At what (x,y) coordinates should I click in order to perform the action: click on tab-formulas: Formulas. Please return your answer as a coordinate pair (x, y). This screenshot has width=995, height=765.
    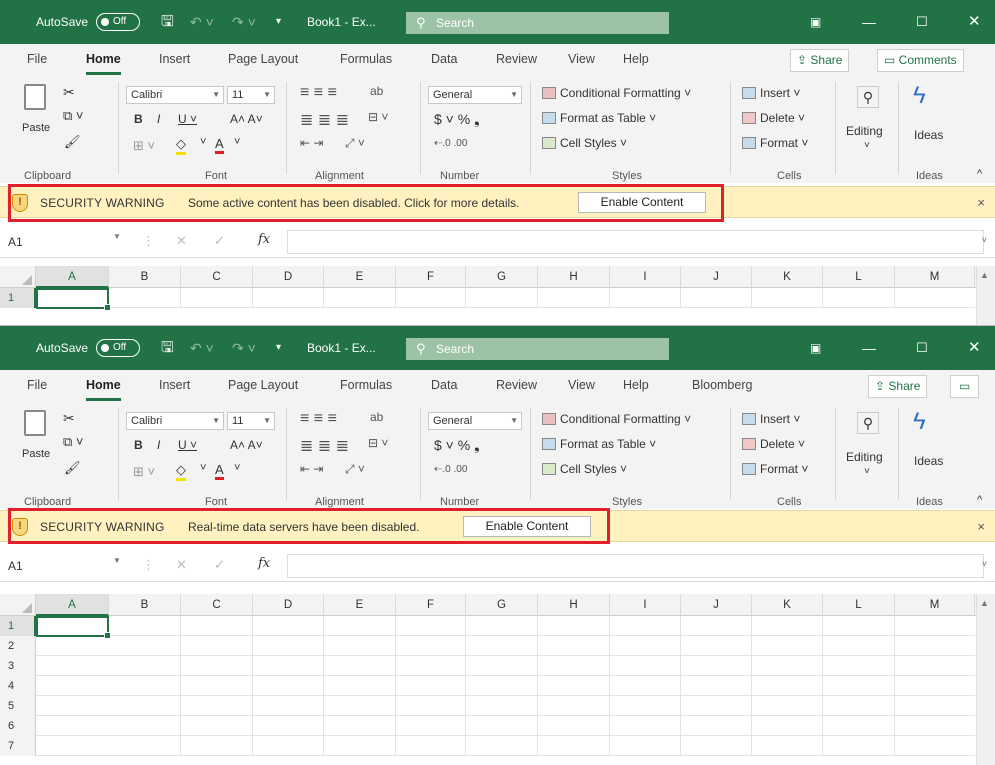
    Looking at the image, I should click on (366, 59).